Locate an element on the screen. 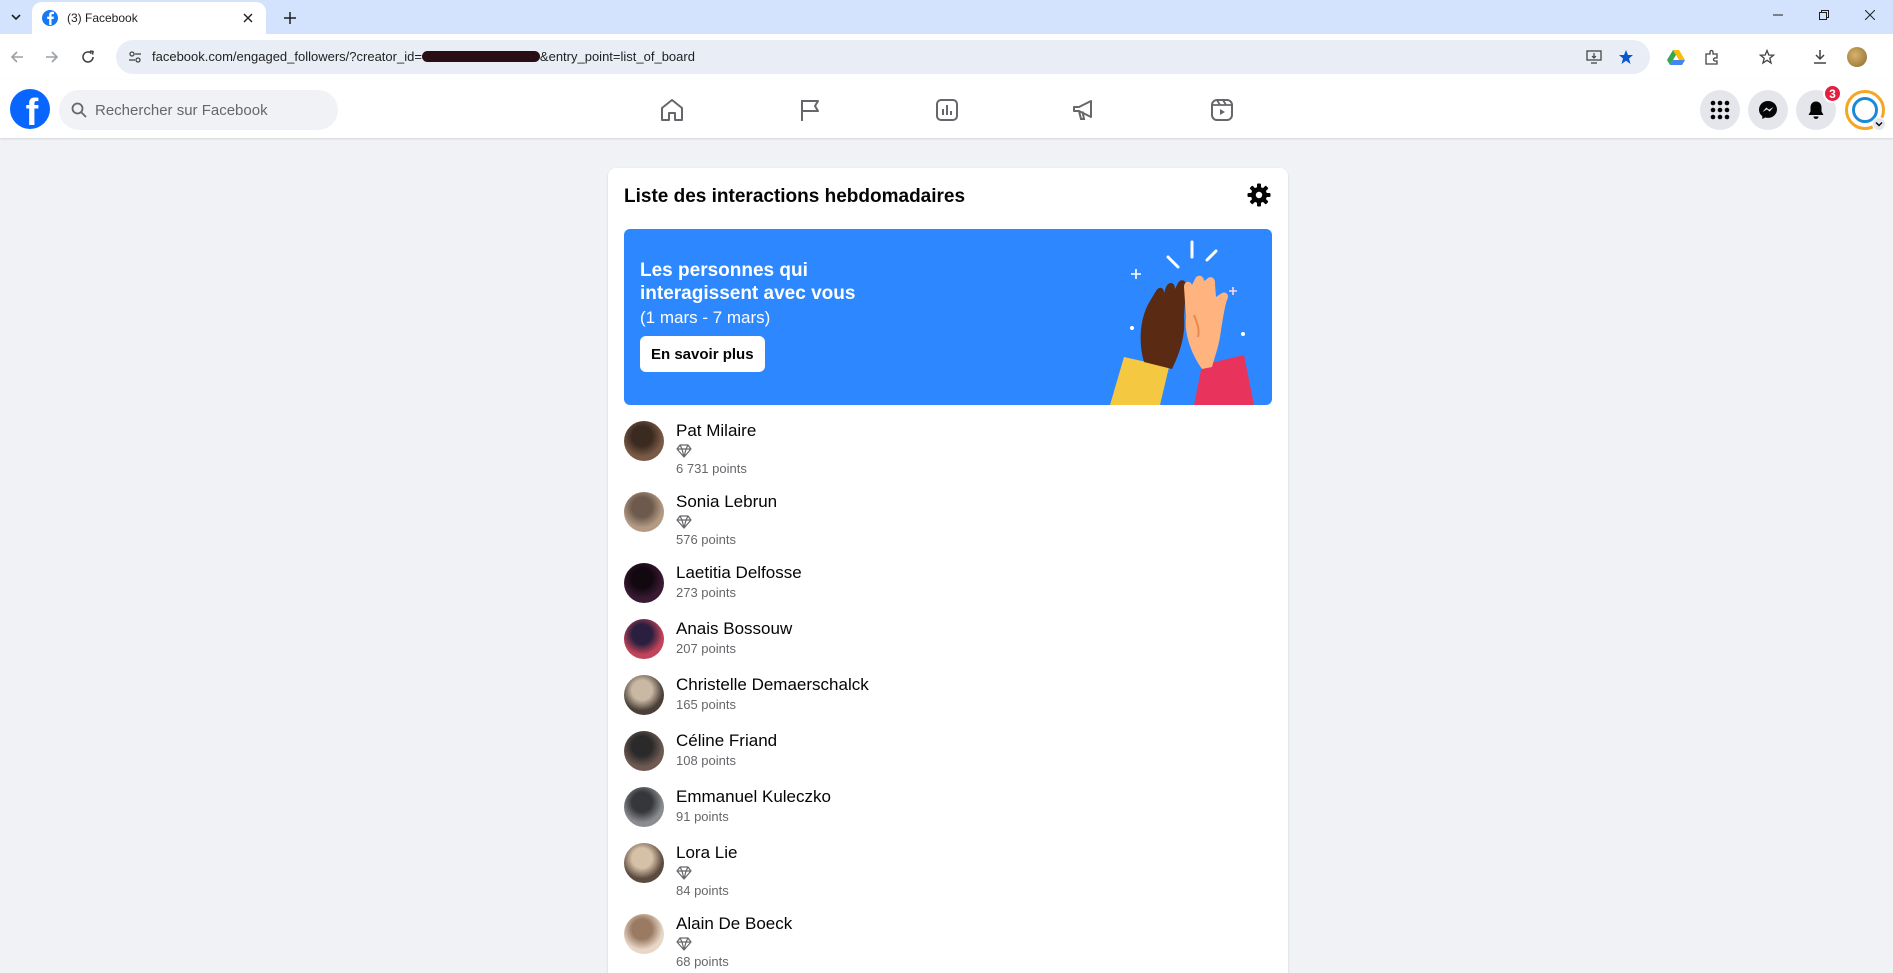 Image resolution: width=1893 pixels, height=973 pixels. settings-button is located at coordinates (1259, 195).